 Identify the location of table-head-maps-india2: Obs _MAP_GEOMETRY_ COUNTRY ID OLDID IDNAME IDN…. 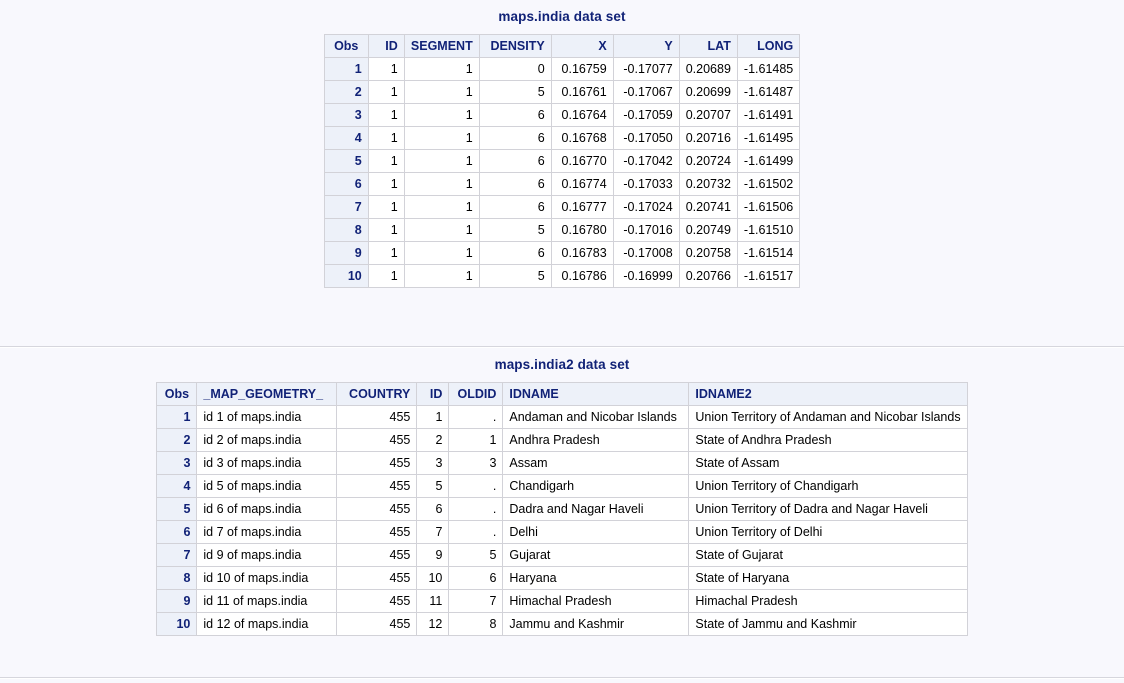
(562, 394).